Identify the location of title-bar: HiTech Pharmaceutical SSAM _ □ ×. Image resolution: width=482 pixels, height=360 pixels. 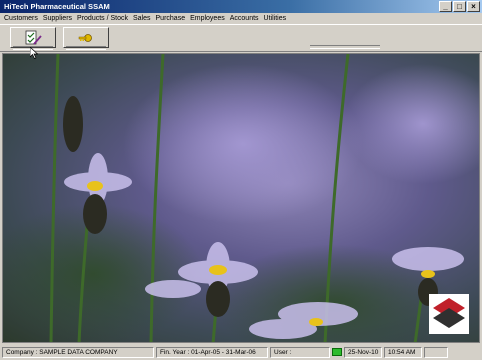
(241, 6).